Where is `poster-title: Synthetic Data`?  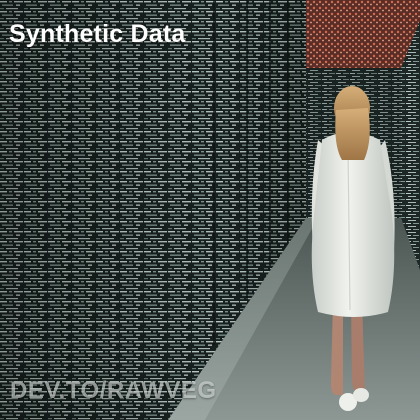 poster-title: Synthetic Data is located at coordinates (97, 34).